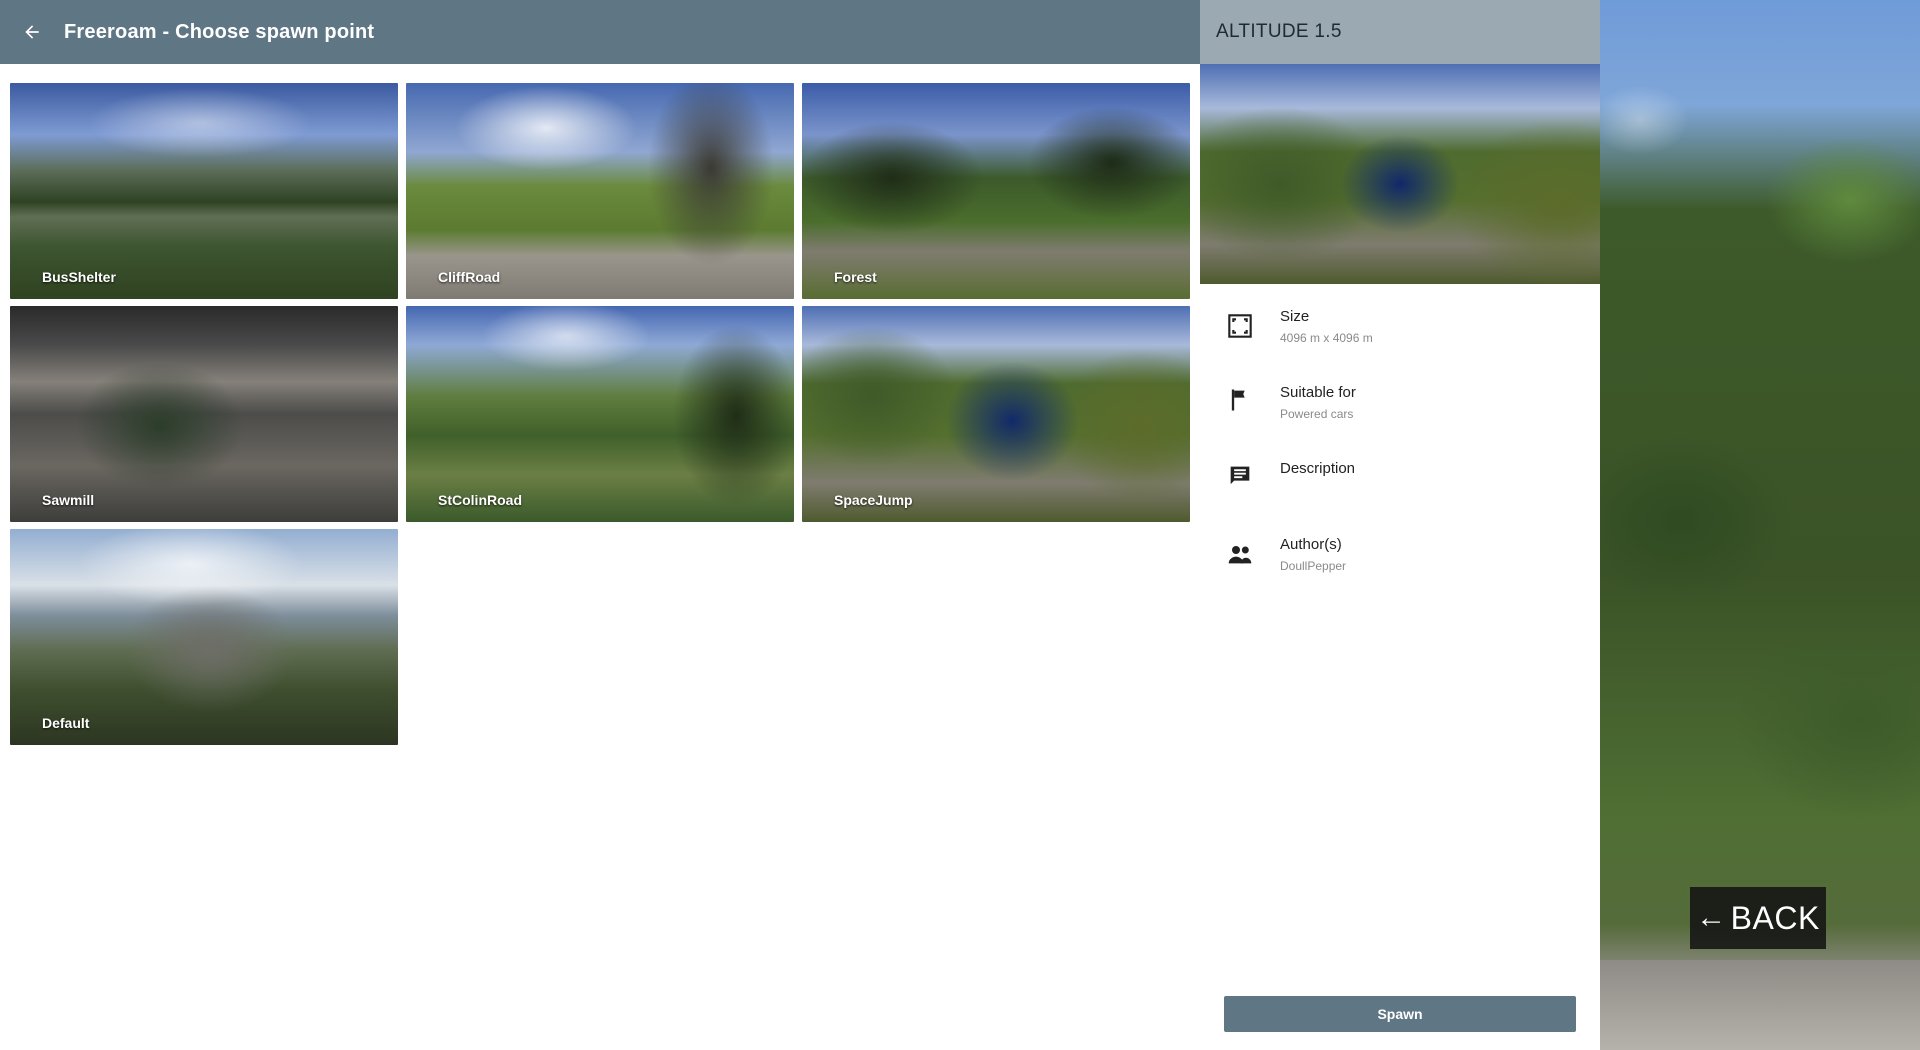 Image resolution: width=1920 pixels, height=1050 pixels. Describe the element at coordinates (1240, 555) in the screenshot. I see `authors-icon-svg` at that location.